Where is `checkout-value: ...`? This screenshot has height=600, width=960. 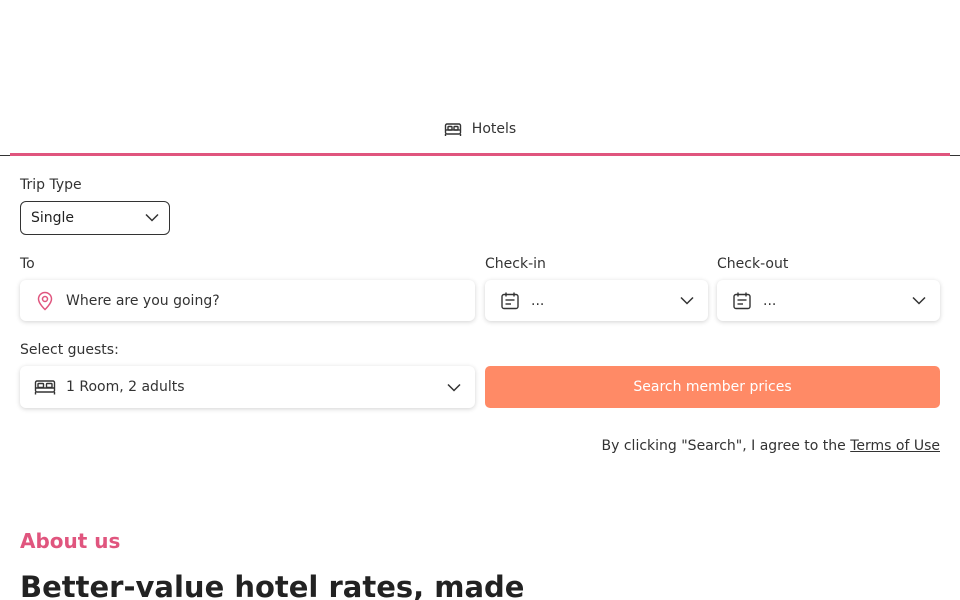
checkout-value: ... is located at coordinates (770, 300).